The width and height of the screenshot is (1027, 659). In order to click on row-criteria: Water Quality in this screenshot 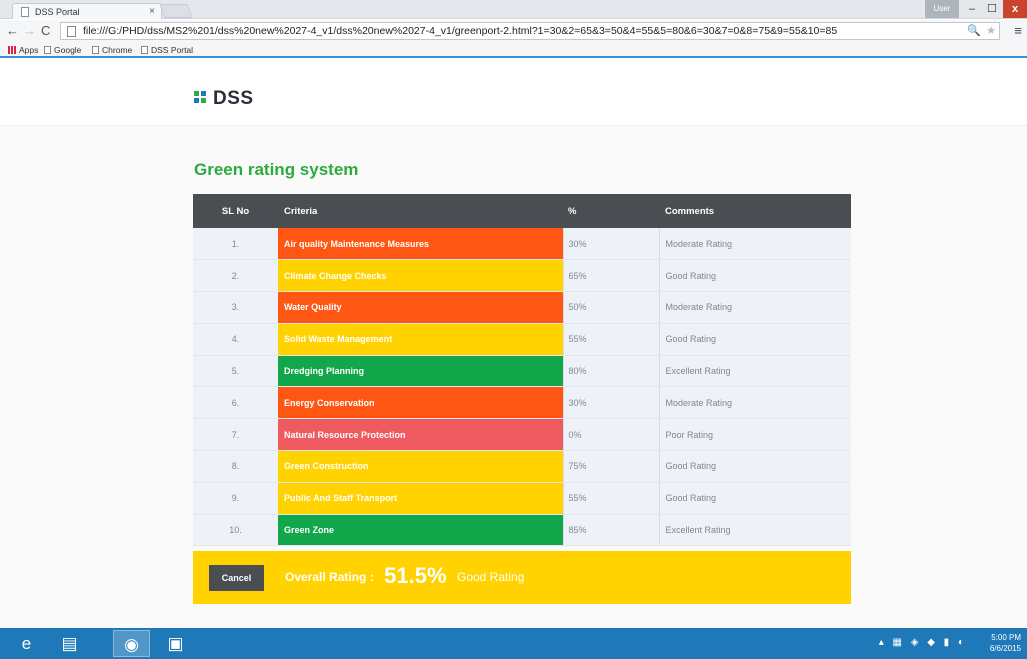, I will do `click(420, 307)`.